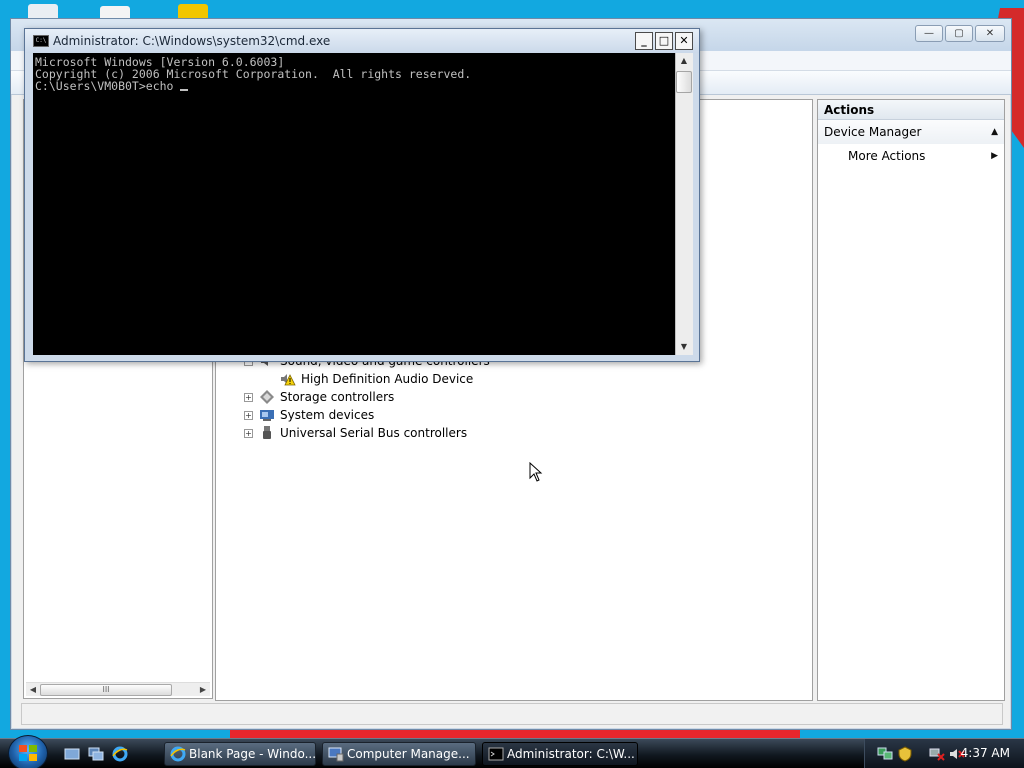  Describe the element at coordinates (337, 397) in the screenshot. I see `tree-label: Storage controllers` at that location.